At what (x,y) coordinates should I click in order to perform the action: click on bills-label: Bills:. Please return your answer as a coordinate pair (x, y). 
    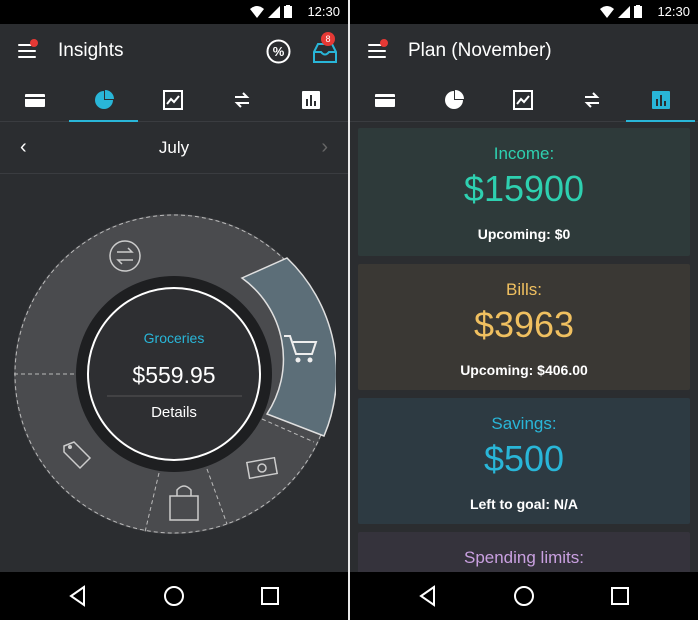
    Looking at the image, I should click on (524, 289).